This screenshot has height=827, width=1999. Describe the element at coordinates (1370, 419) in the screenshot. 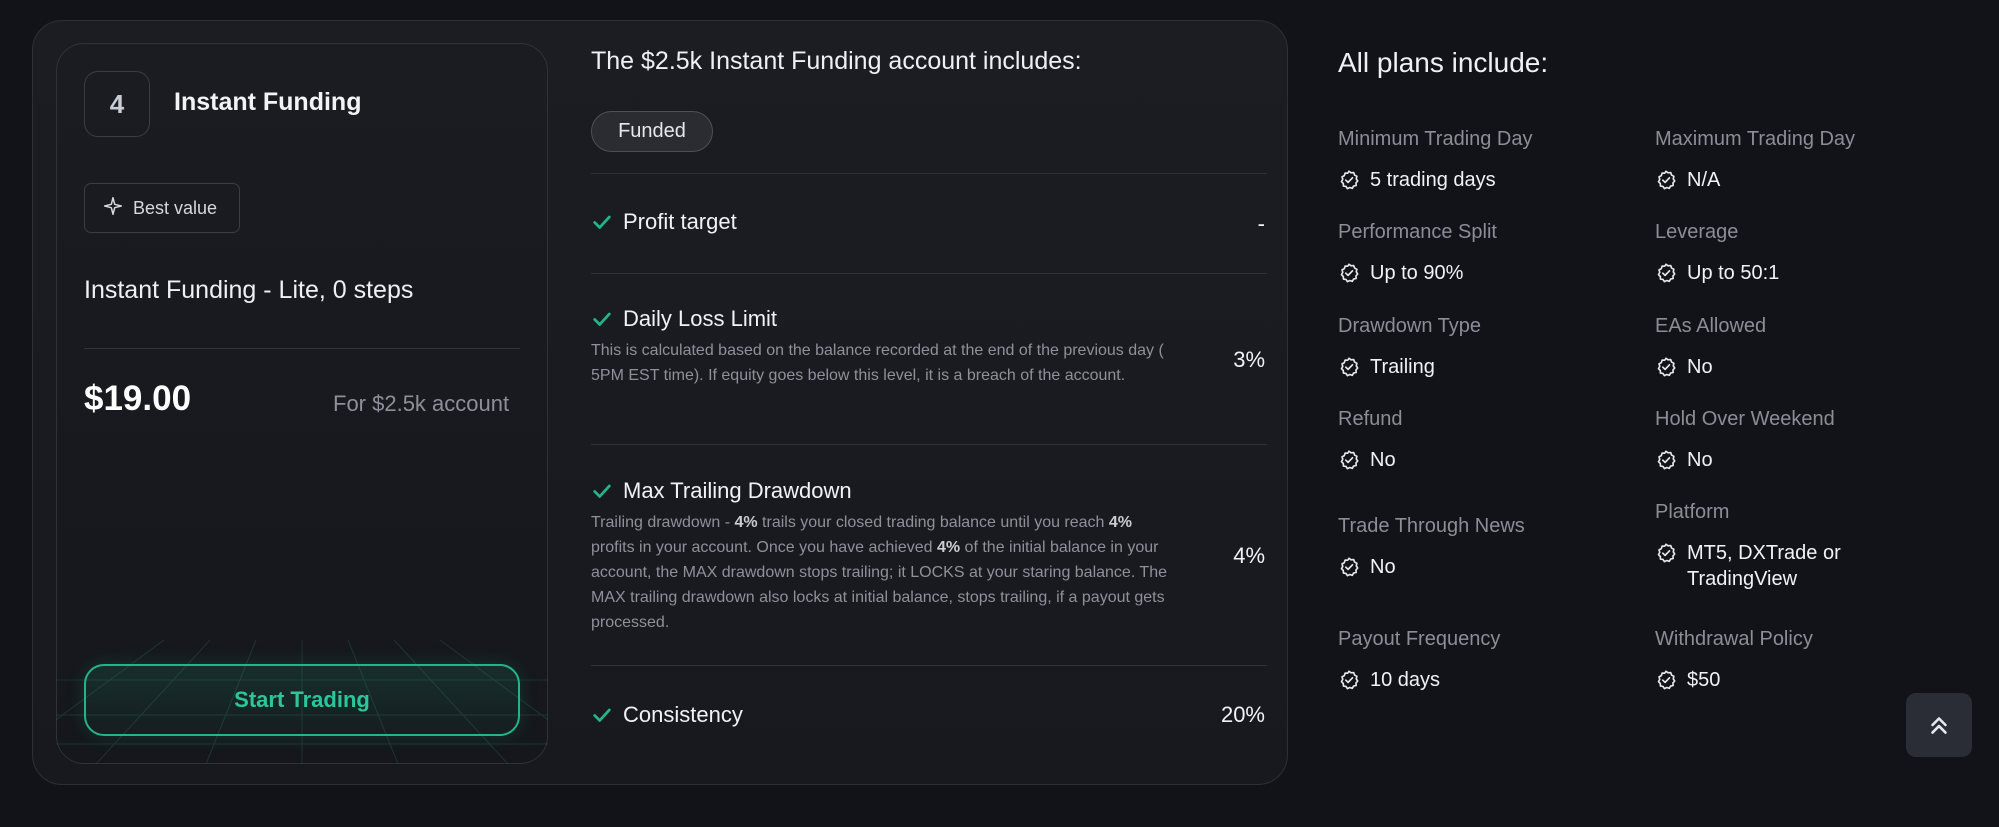

I see `feature-label: Refund` at that location.